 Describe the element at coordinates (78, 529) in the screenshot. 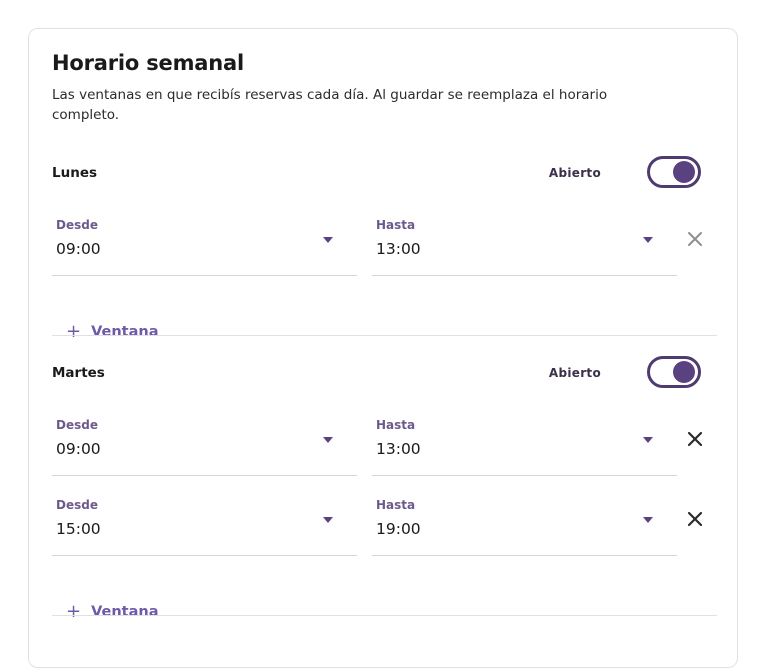

I see `from-value: 15:00` at that location.